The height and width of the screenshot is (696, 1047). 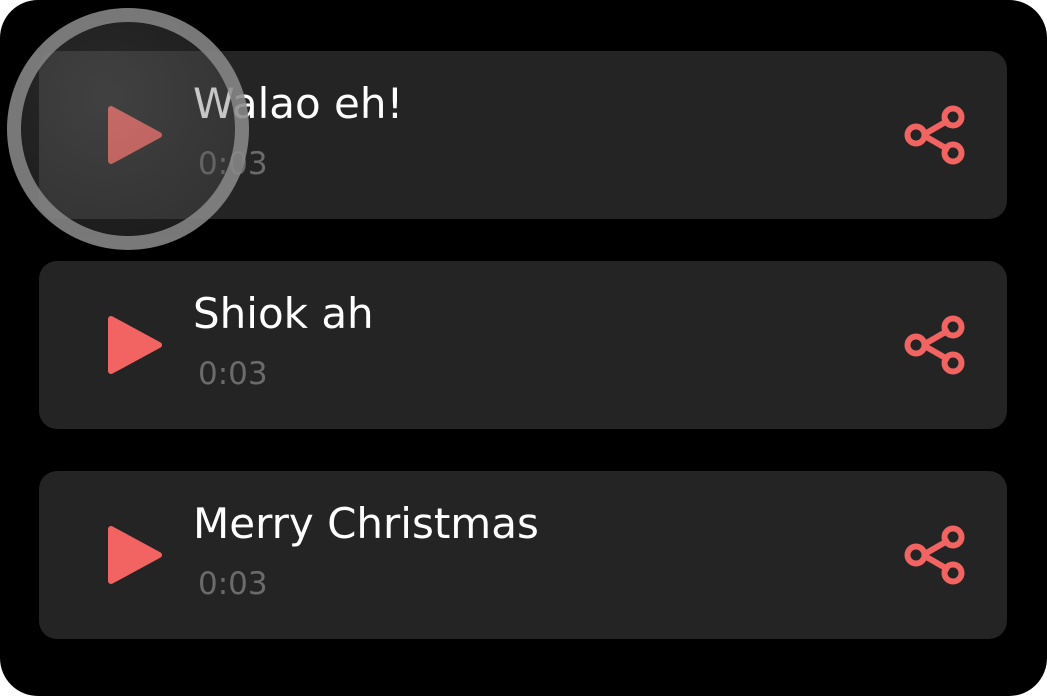 I want to click on sound-title: Merry Christmas, so click(x=366, y=523).